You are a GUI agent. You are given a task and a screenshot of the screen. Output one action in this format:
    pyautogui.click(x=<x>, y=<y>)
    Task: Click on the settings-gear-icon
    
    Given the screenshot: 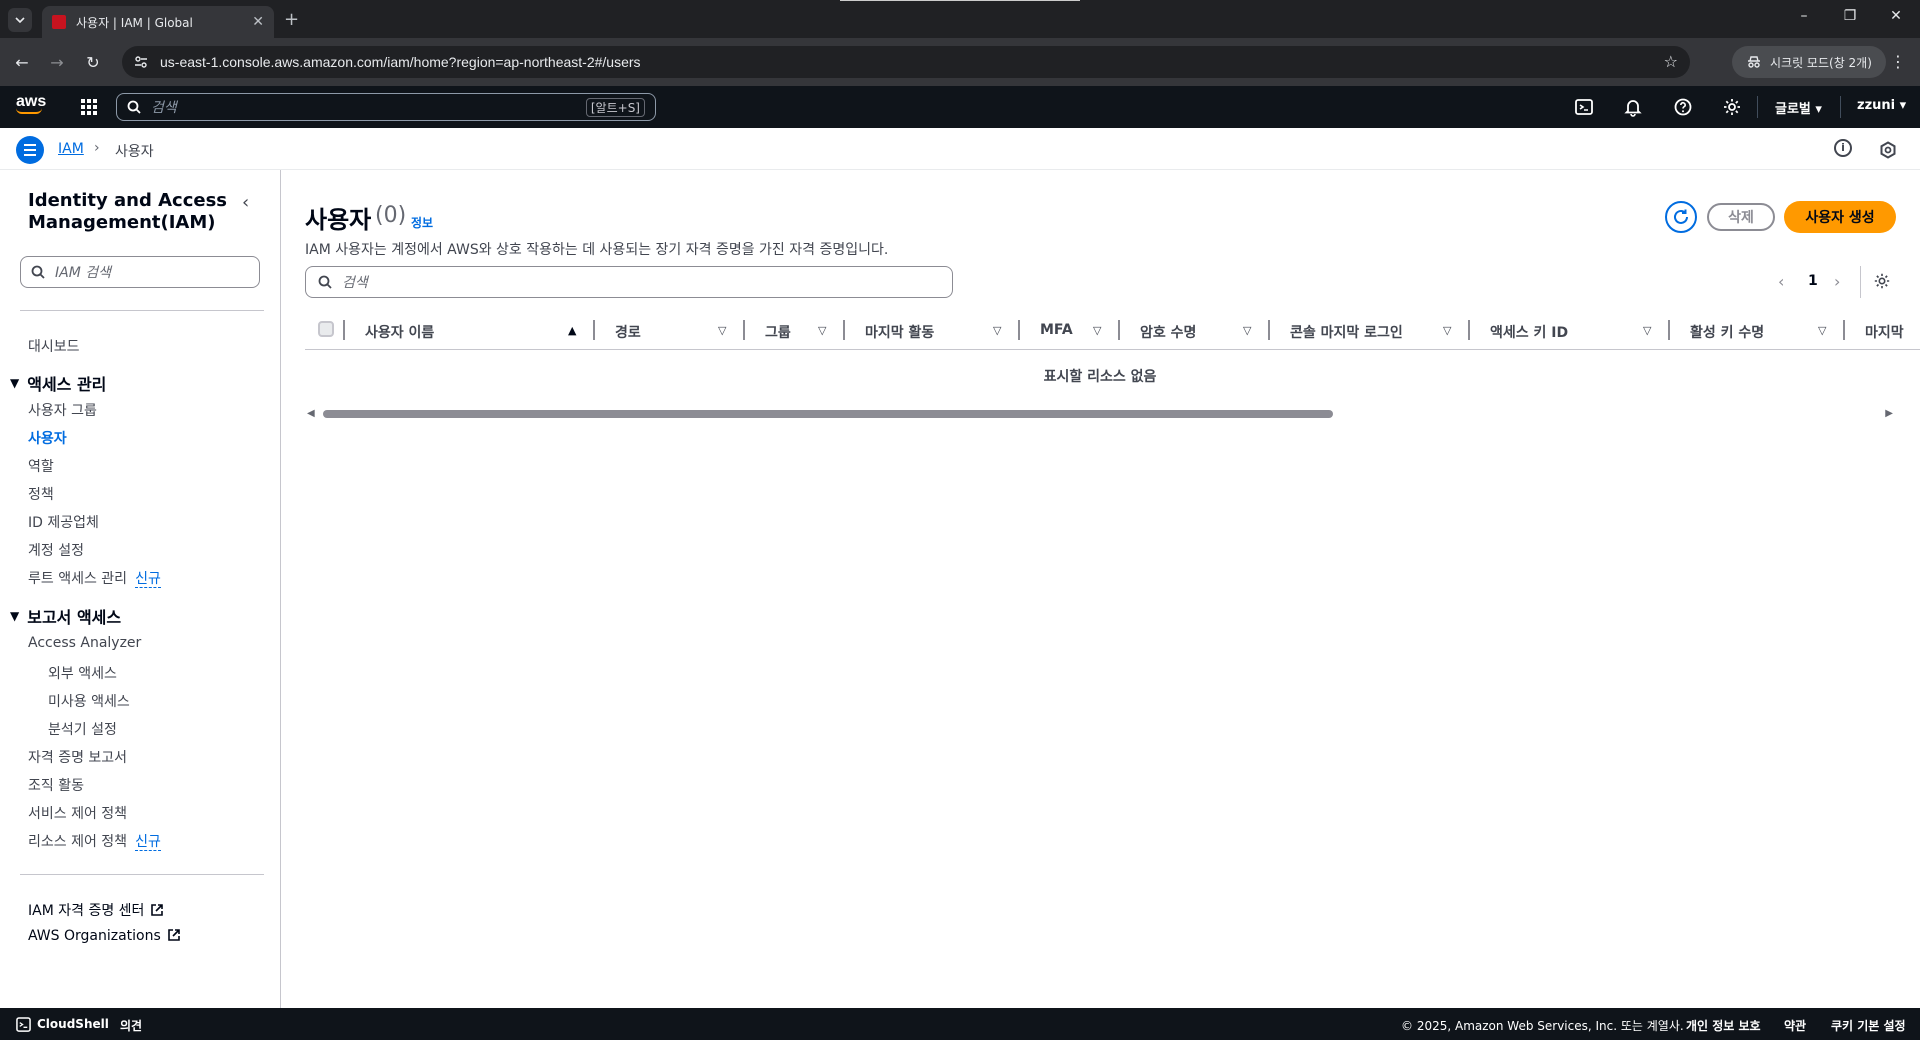 What is the action you would take?
    pyautogui.click(x=1732, y=107)
    